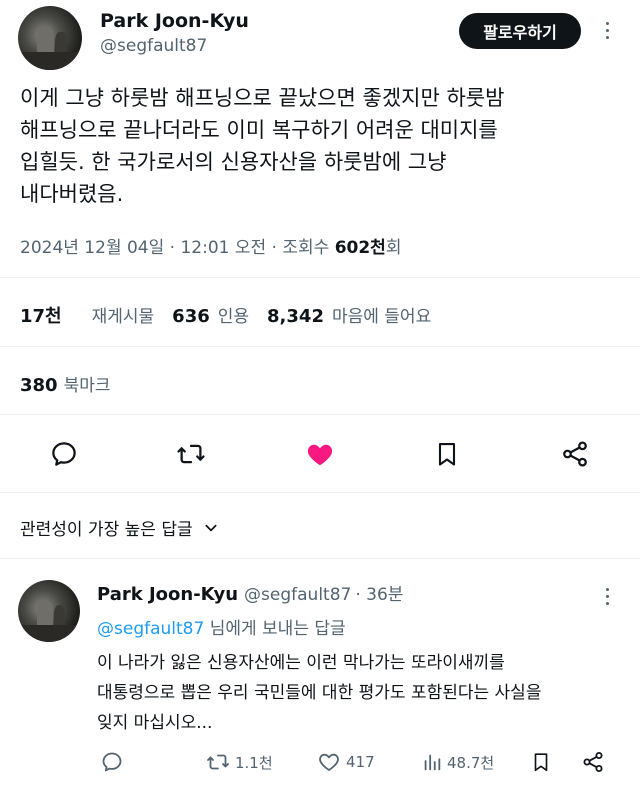  I want to click on reply-view-count: 48.7천, so click(471, 762).